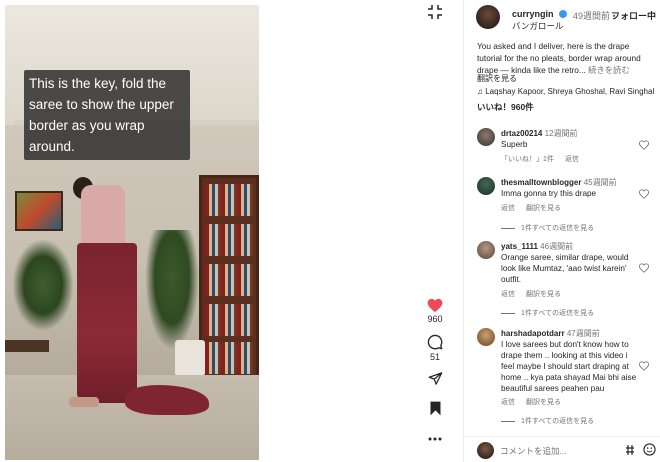 The height and width of the screenshot is (462, 660). I want to click on comment-header: drtaz00214 12週間前, so click(539, 133).